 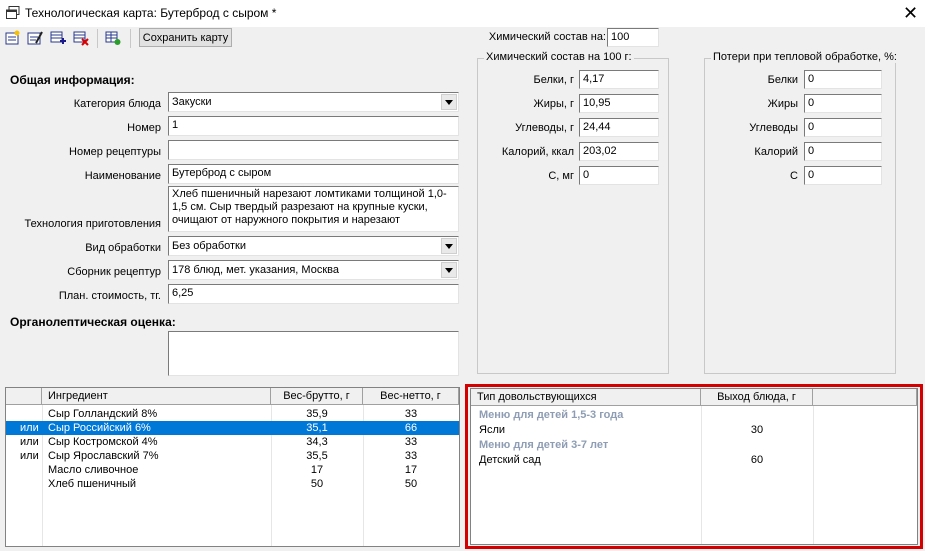 I want to click on table-row: или Сыр Российский 6% 35,1 66, so click(x=232, y=428).